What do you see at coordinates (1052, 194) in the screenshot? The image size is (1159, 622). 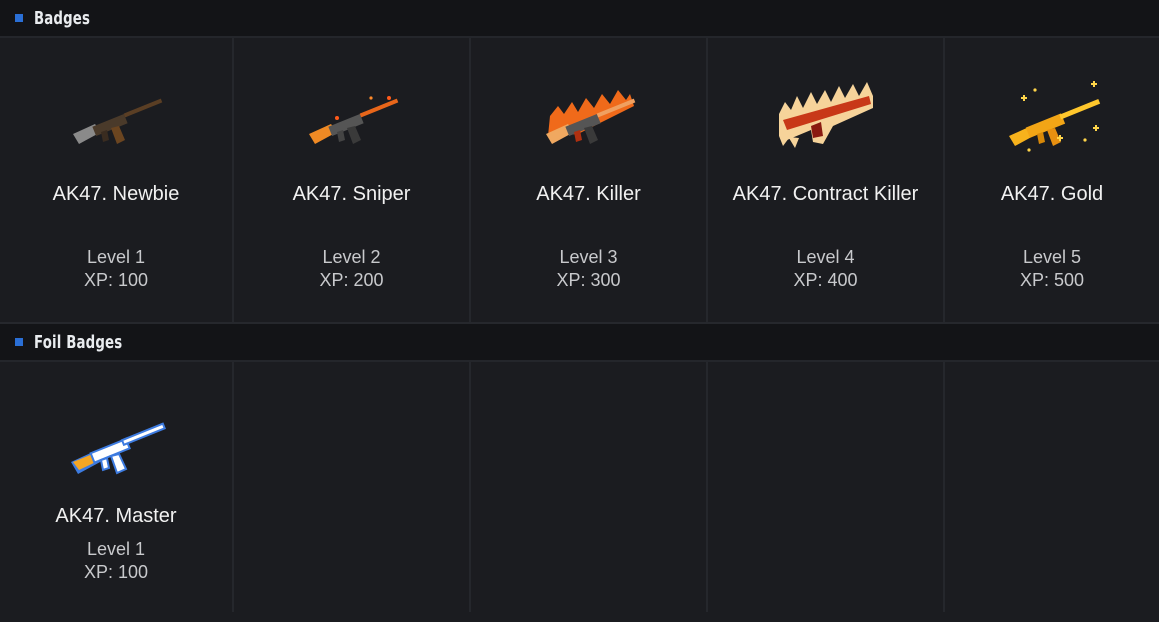 I see `badge-name: AK47. Gold` at bounding box center [1052, 194].